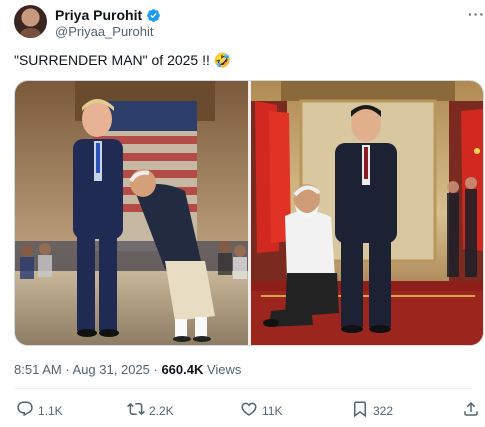  I want to click on display-name: Priya Purohit, so click(98, 15).